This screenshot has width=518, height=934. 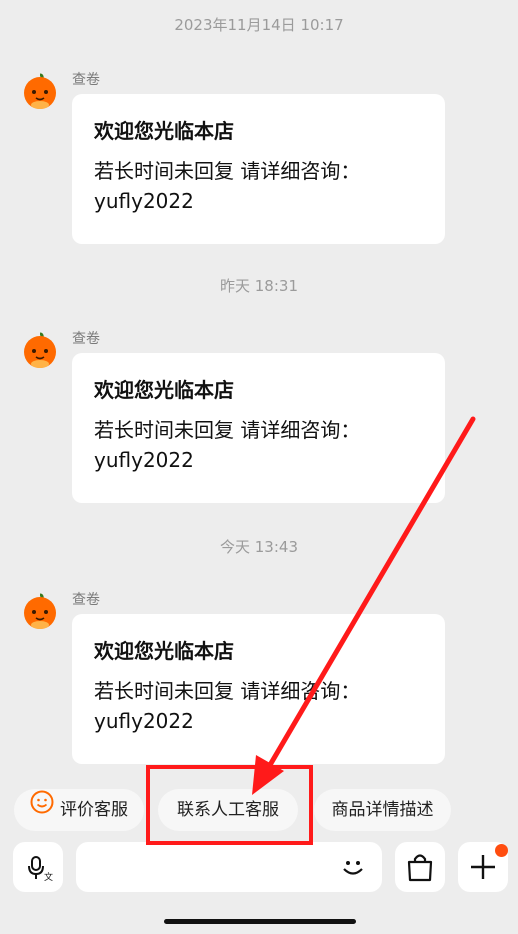 What do you see at coordinates (48, 876) in the screenshot?
I see `svg-text: 文` at bounding box center [48, 876].